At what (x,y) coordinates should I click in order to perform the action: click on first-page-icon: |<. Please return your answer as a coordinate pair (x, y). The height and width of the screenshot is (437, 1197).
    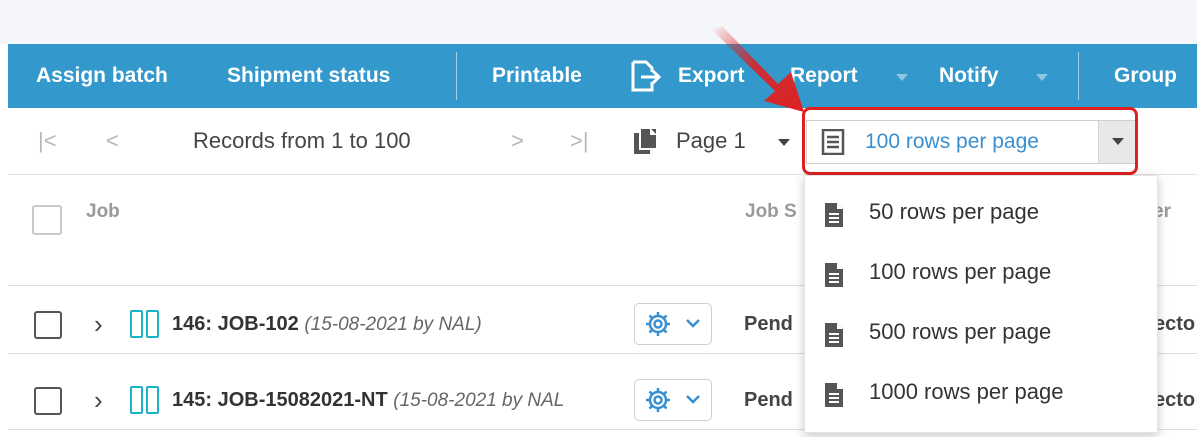
    Looking at the image, I should click on (47, 141).